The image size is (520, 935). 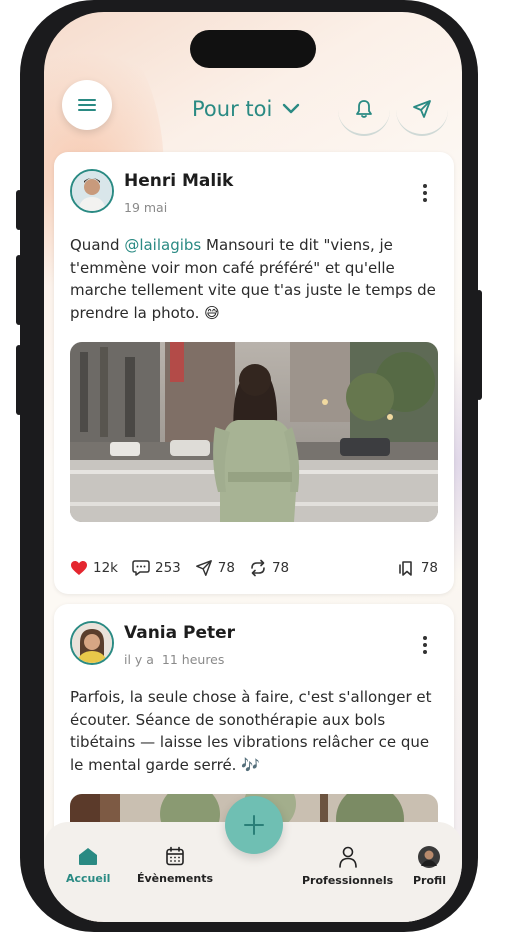 What do you see at coordinates (258, 568) in the screenshot?
I see `repost-icon` at bounding box center [258, 568].